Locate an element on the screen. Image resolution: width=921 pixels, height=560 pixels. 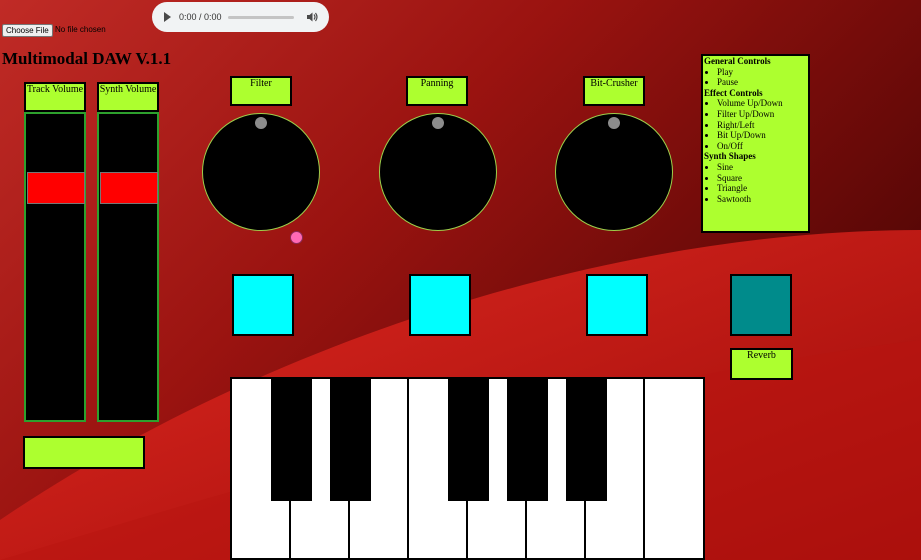
general-controls-list: Play Pause is located at coordinates (755, 77).